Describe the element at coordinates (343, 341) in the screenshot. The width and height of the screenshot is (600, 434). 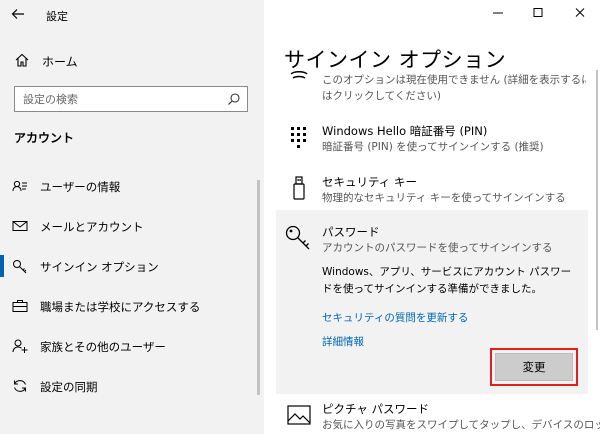
I see `more-info-link: 詳細情報` at that location.